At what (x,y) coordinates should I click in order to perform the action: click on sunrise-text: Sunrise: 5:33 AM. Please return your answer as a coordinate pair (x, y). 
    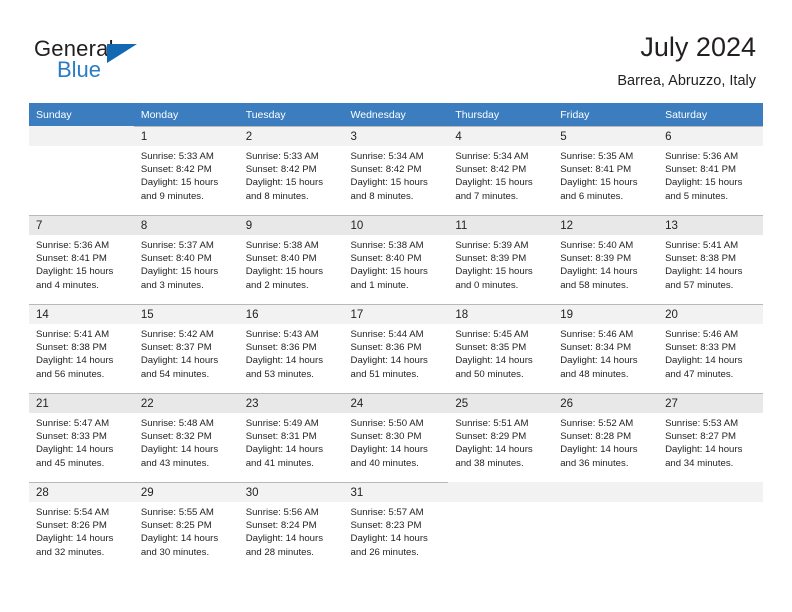
    Looking at the image, I should click on (282, 156).